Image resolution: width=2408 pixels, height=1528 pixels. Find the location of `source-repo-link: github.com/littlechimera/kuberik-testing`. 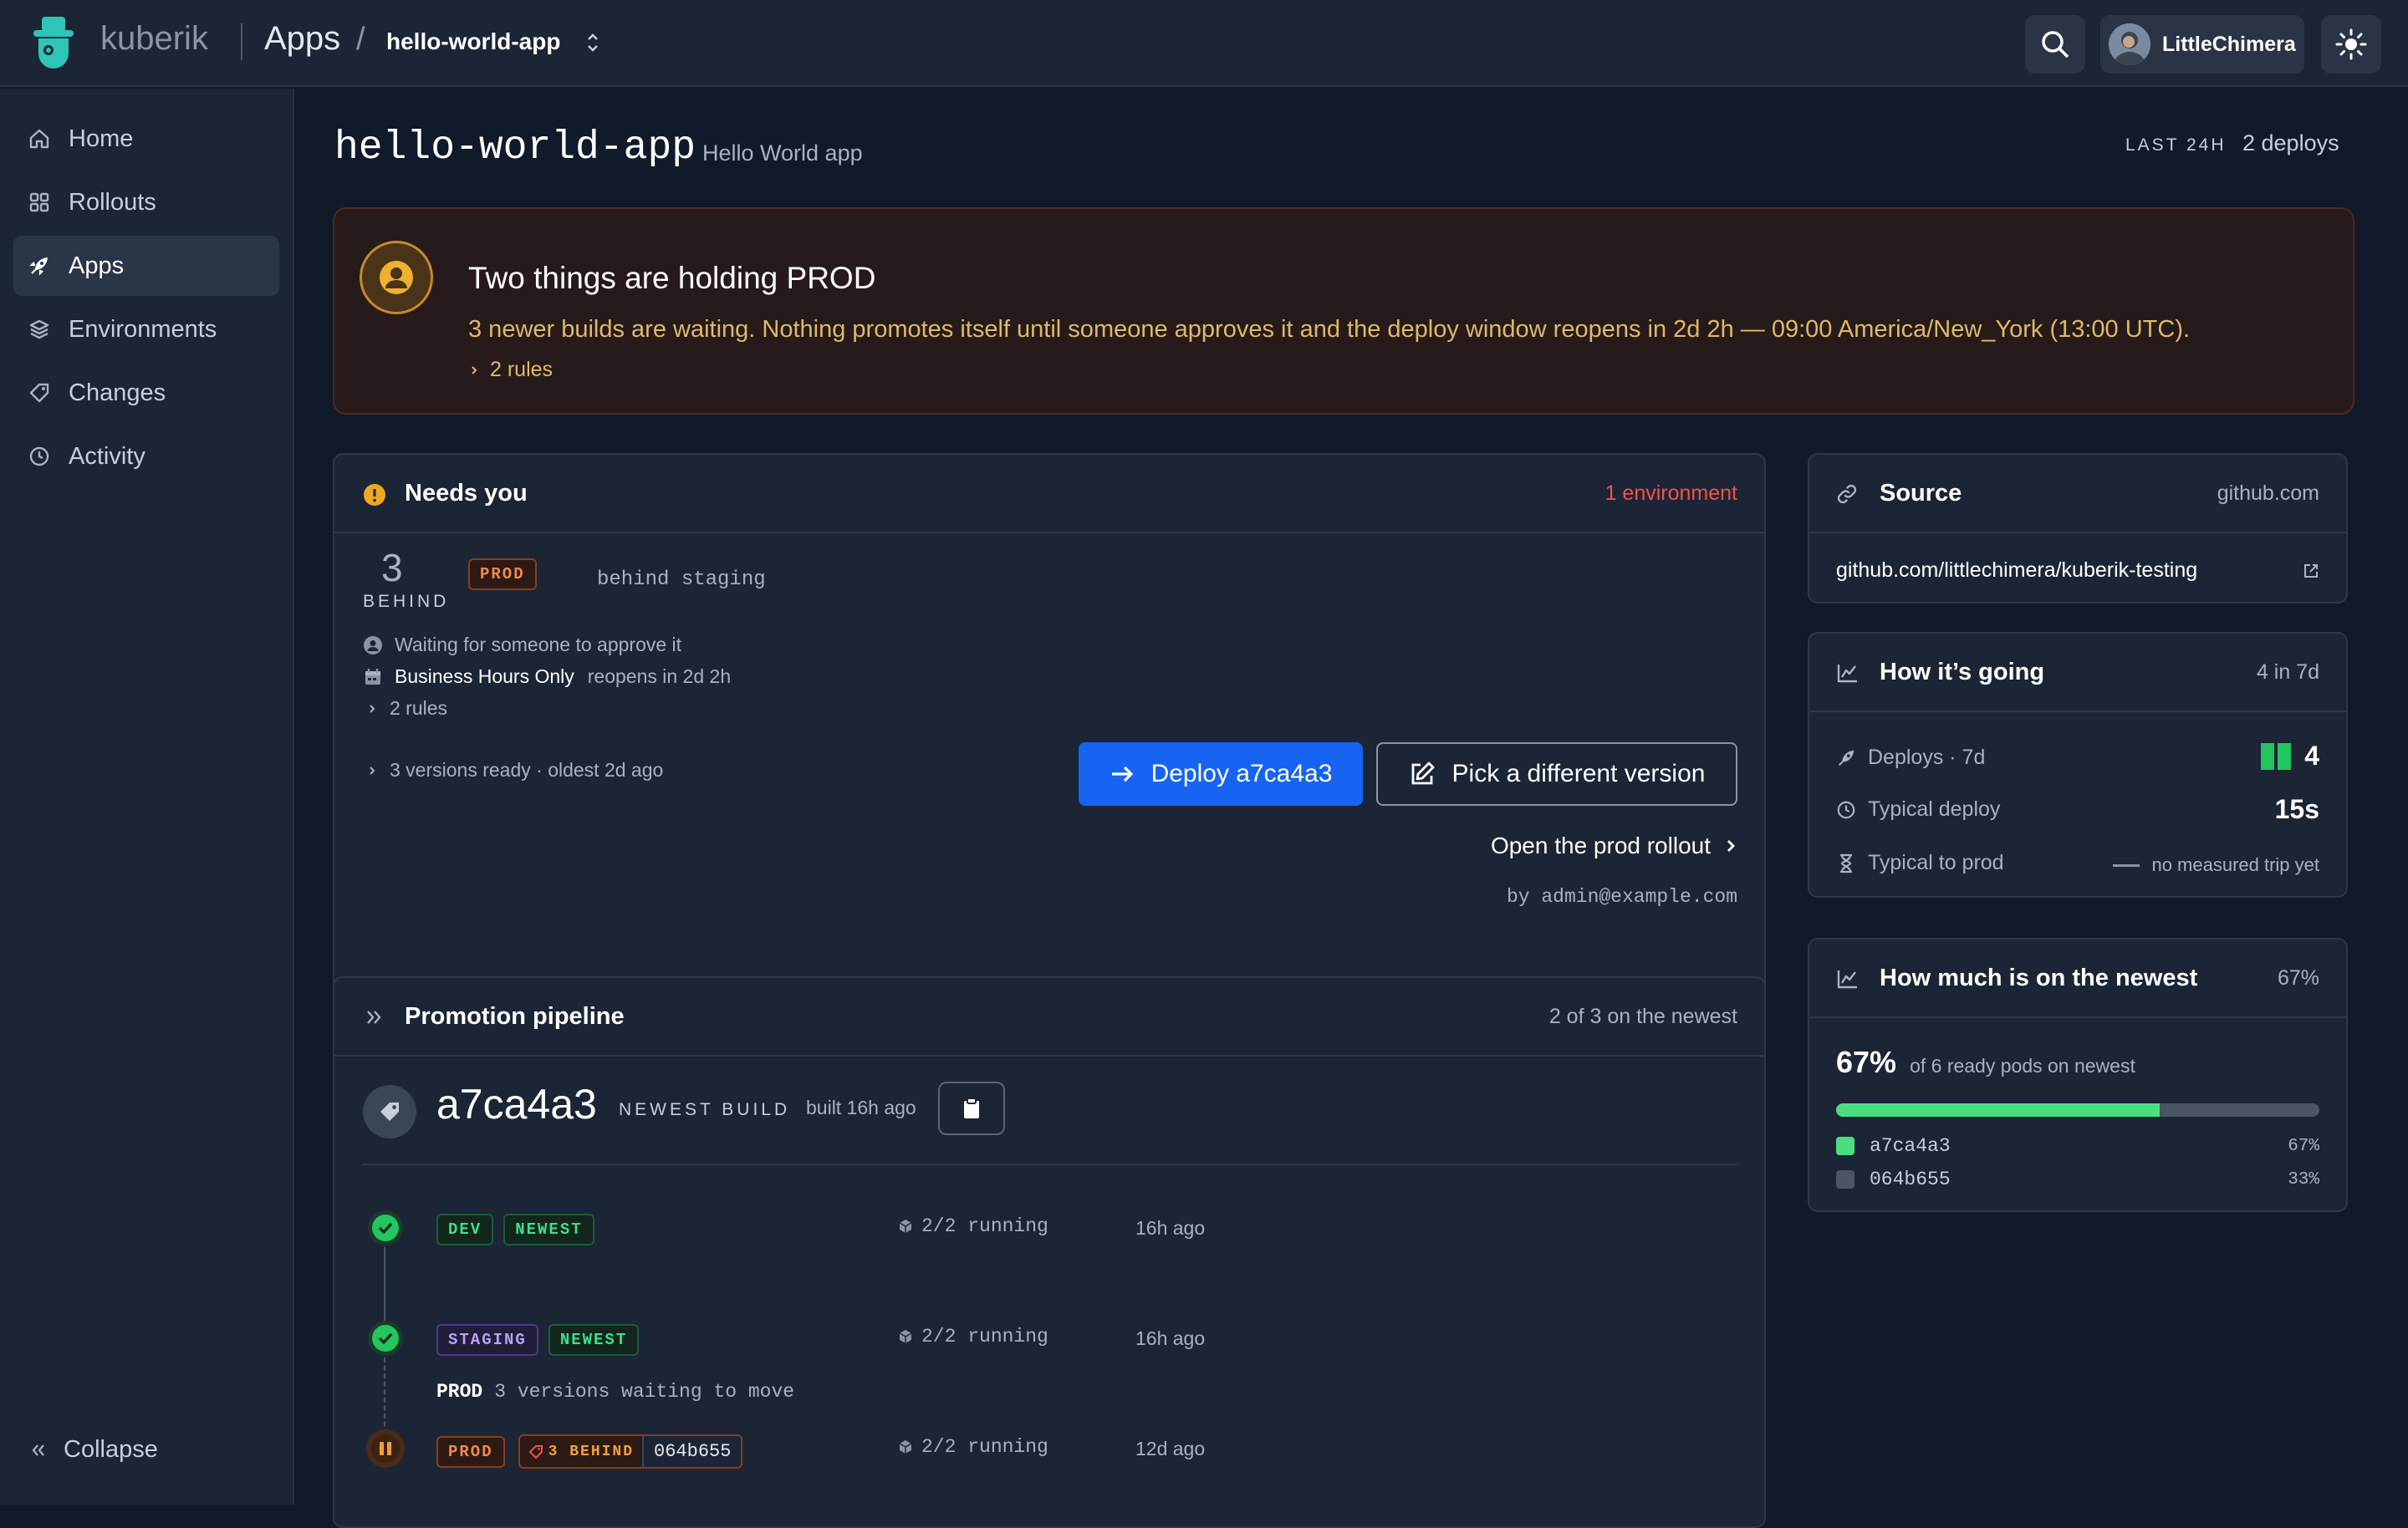

source-repo-link: github.com/littlechimera/kuberik-testing is located at coordinates (2078, 570).